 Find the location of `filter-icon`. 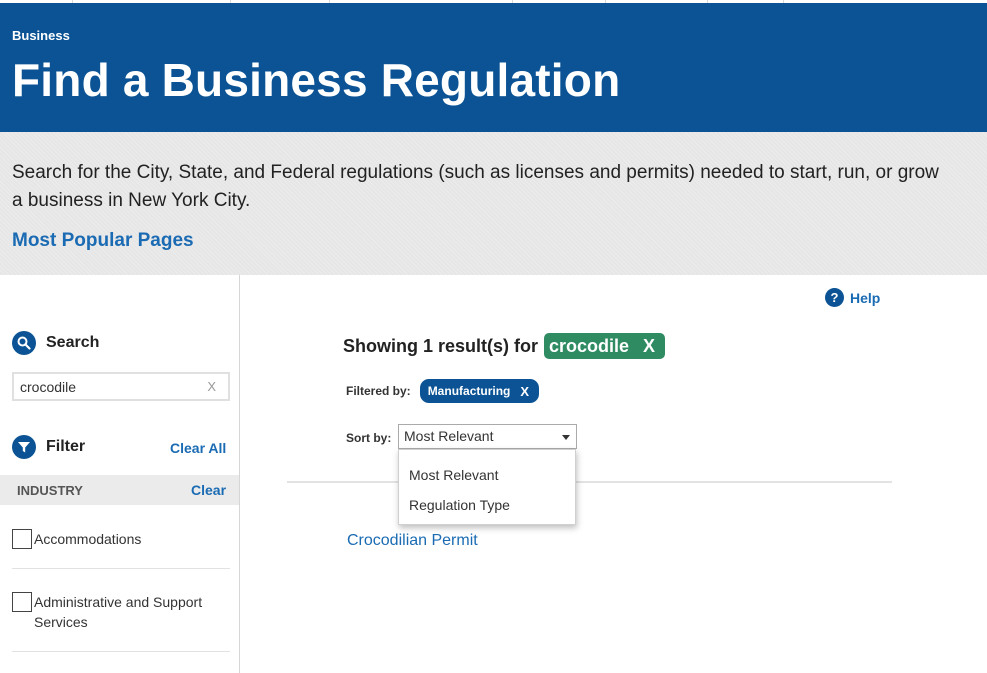

filter-icon is located at coordinates (24, 447).